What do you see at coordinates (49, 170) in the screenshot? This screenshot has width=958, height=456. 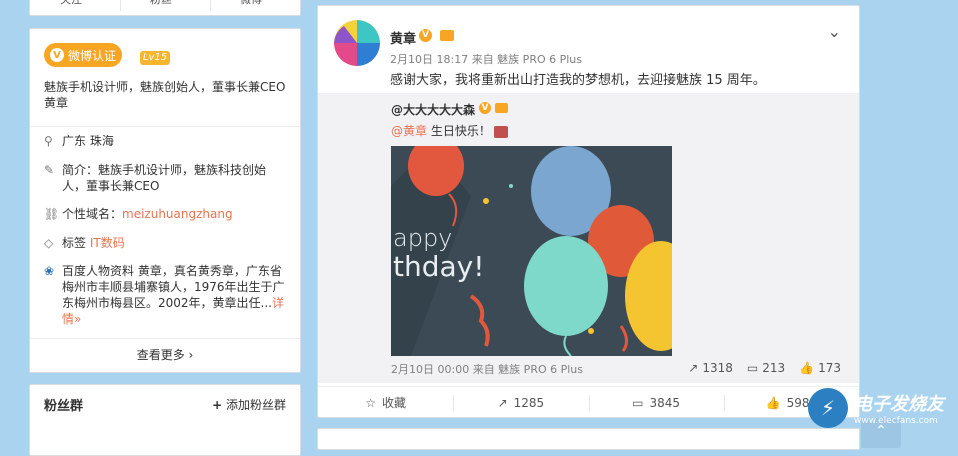 I see `edit-note-icon: ✎` at bounding box center [49, 170].